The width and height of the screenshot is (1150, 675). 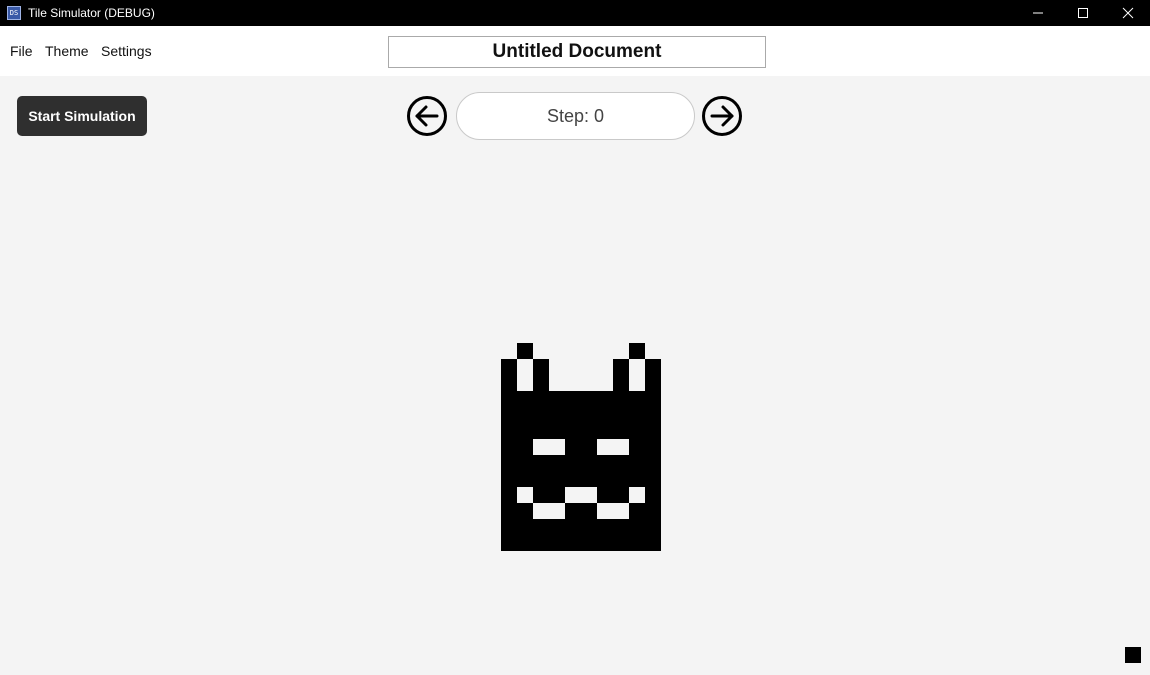 What do you see at coordinates (575, 13) in the screenshot?
I see `window-titlebar: DS Tile Simulator (DEBUG)` at bounding box center [575, 13].